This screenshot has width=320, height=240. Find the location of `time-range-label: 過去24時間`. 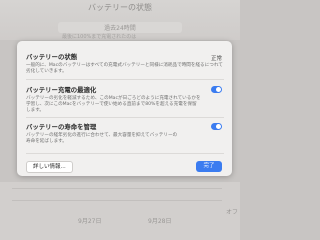

time-range-label: 過去24時間 is located at coordinates (120, 28).